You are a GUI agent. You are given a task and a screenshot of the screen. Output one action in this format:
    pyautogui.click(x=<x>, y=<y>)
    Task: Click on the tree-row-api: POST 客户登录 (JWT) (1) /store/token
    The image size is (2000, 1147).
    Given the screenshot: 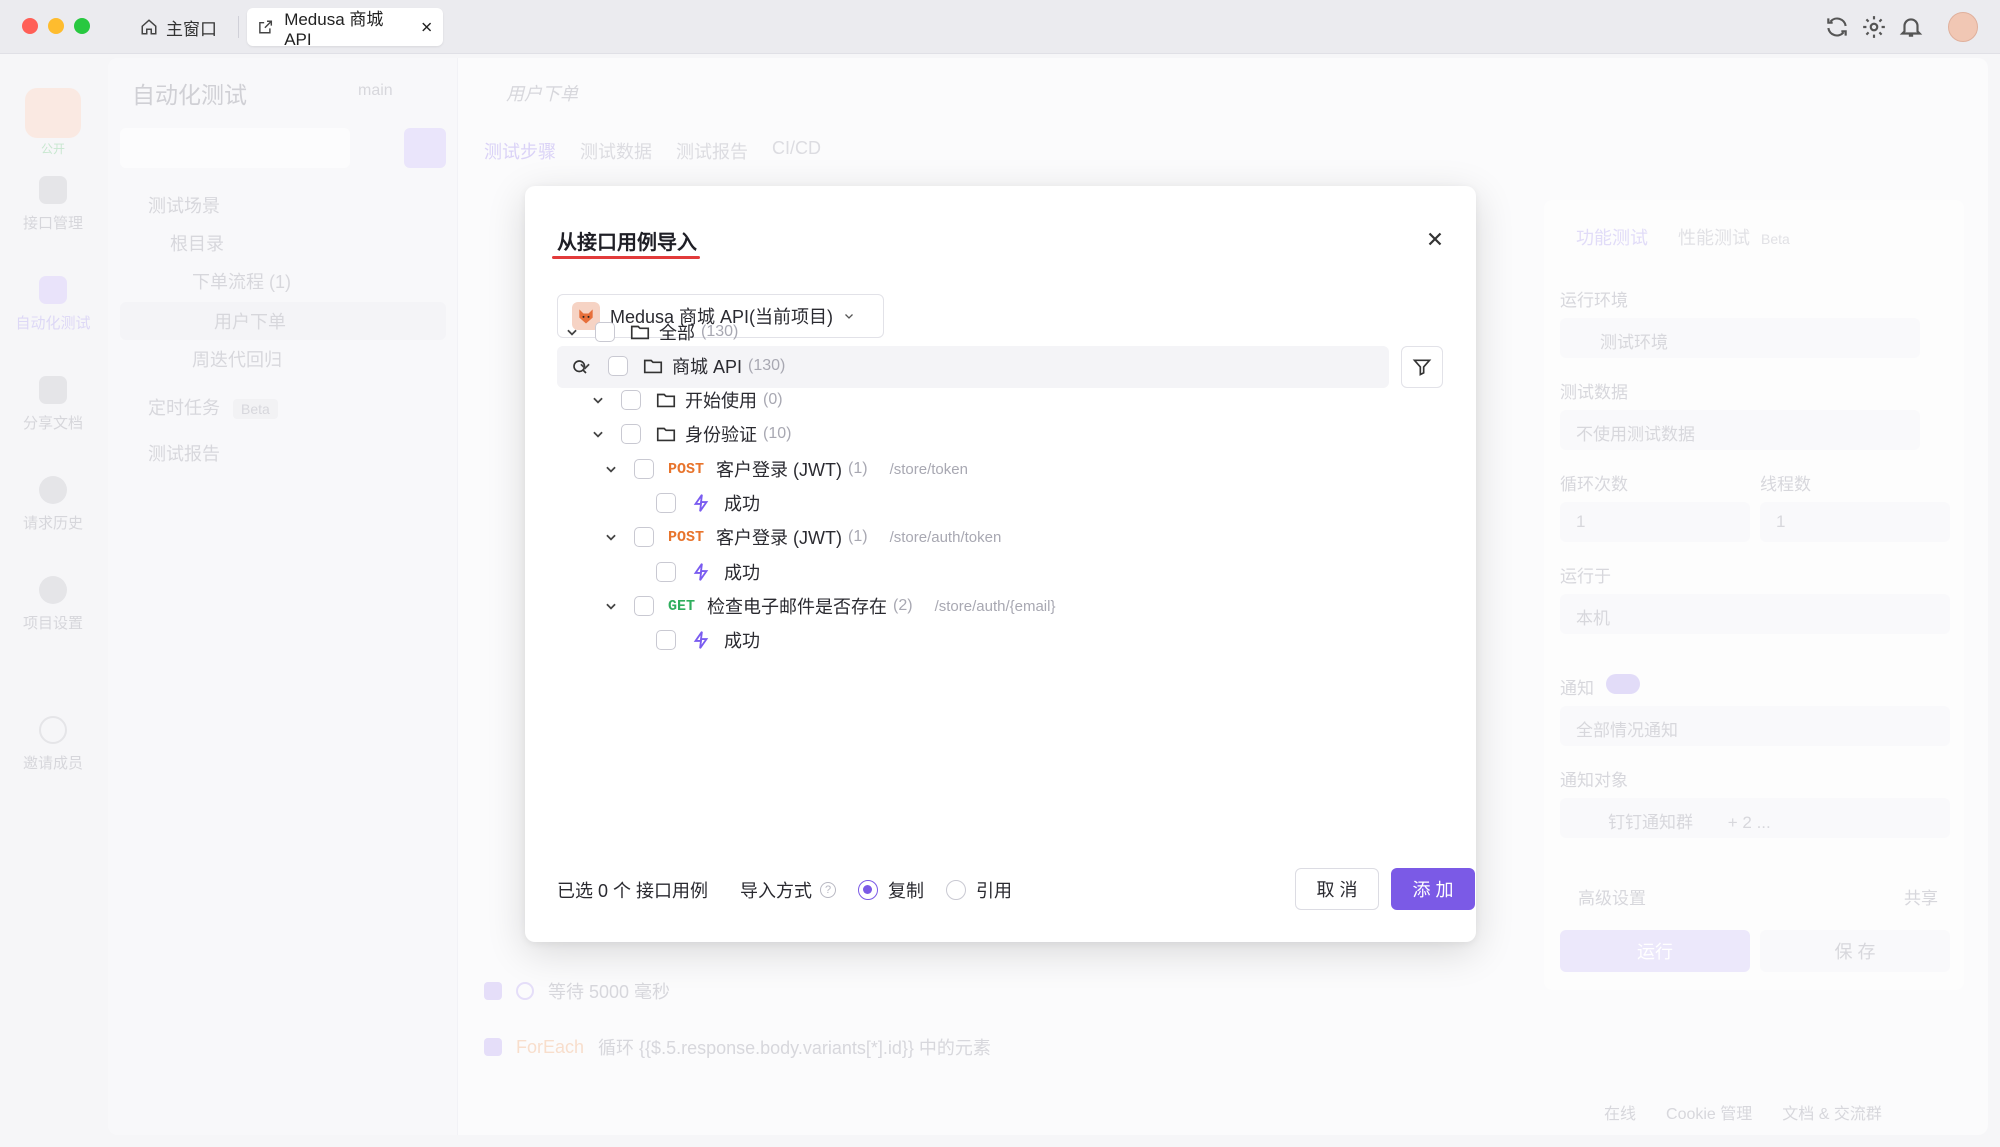 What is the action you would take?
    pyautogui.click(x=786, y=469)
    